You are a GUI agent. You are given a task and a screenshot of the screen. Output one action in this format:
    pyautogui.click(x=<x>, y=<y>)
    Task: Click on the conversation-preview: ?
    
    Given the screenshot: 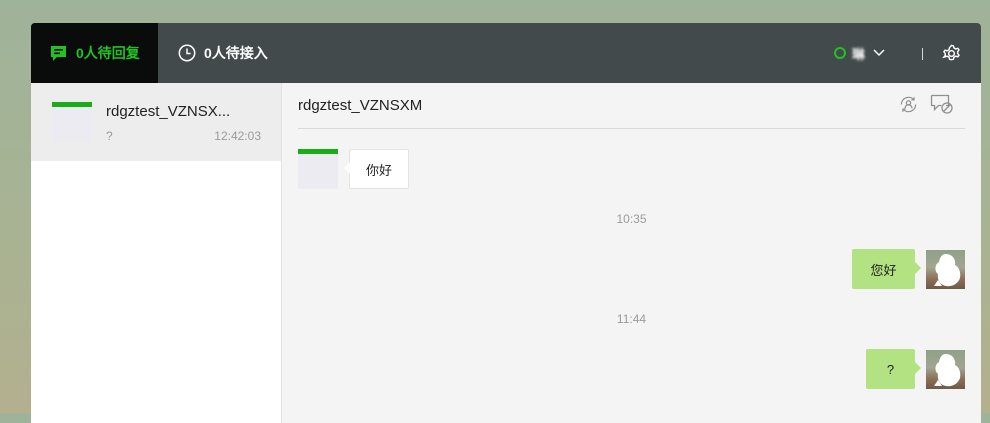 What is the action you would take?
    pyautogui.click(x=109, y=136)
    